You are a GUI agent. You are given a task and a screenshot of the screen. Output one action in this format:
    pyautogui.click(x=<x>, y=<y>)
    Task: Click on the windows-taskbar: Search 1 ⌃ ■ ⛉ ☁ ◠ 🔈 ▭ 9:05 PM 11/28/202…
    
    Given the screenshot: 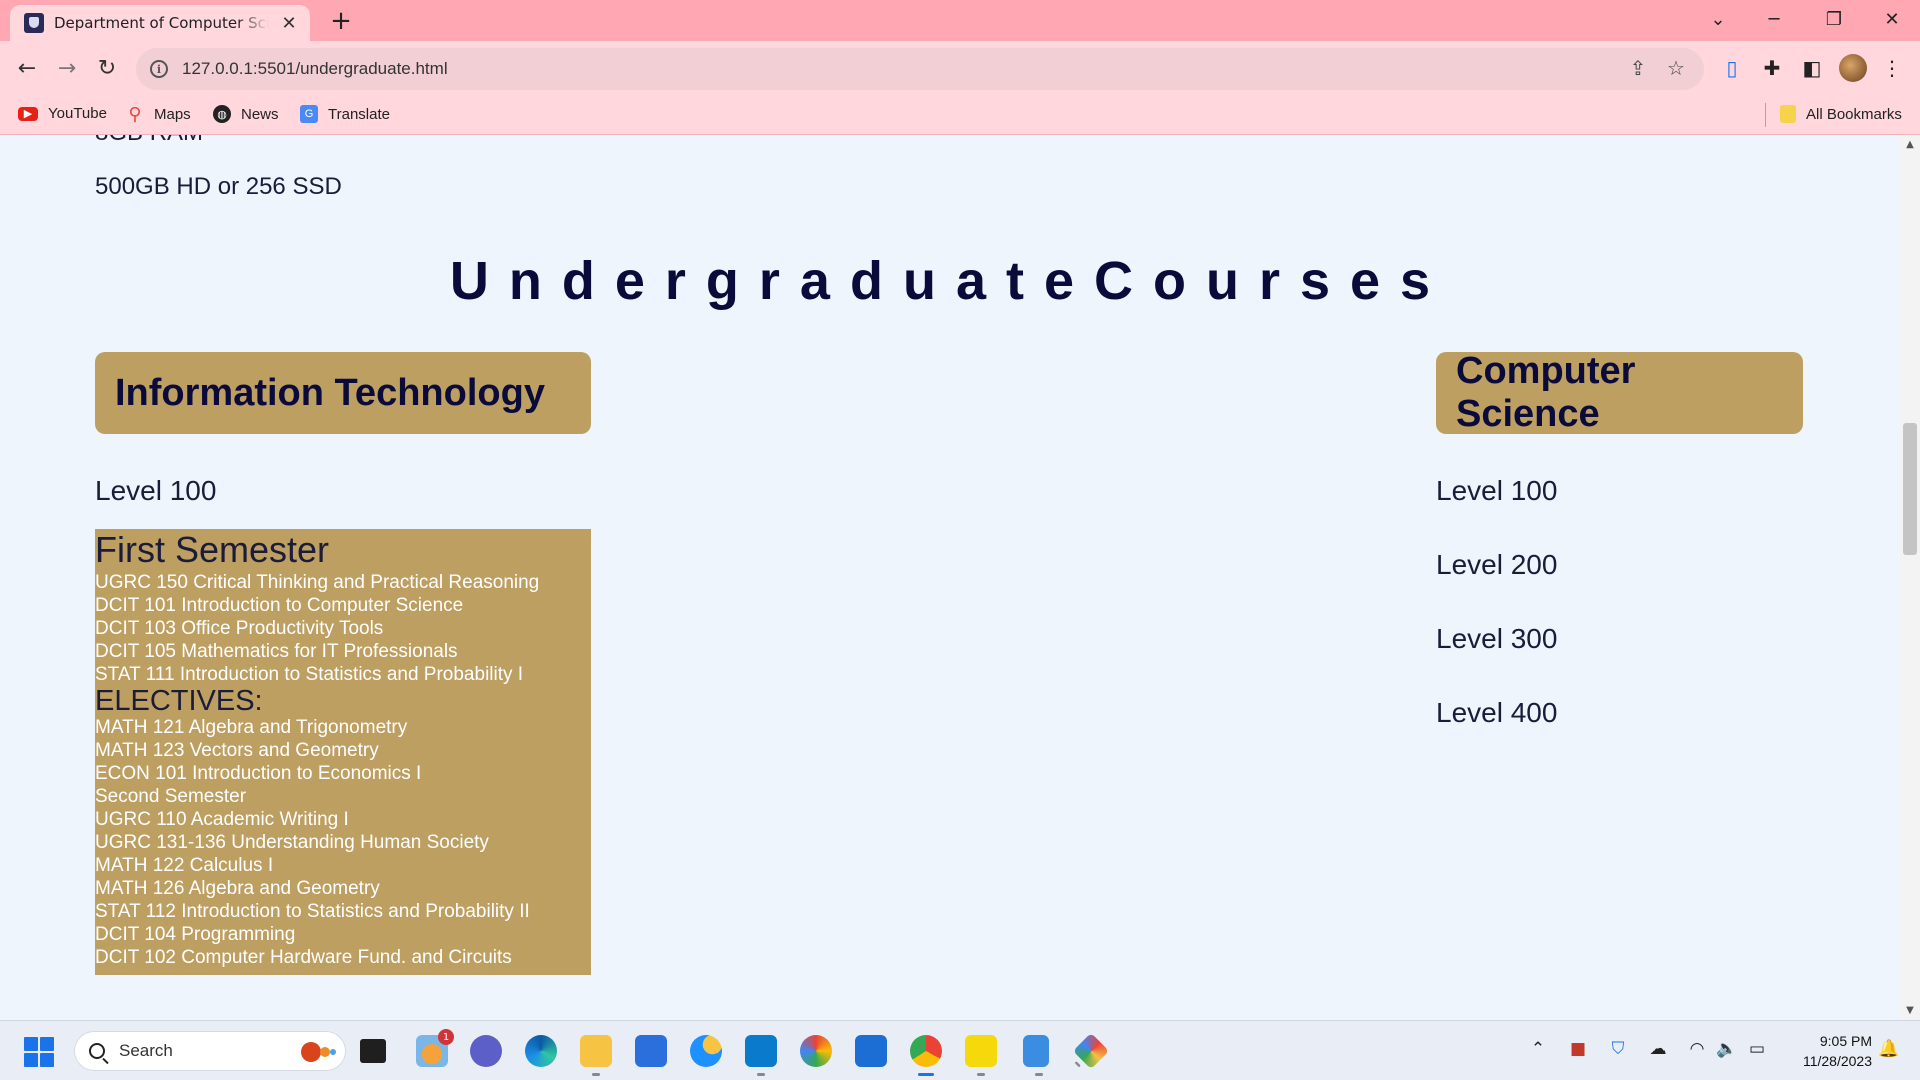 What is the action you would take?
    pyautogui.click(x=960, y=1050)
    